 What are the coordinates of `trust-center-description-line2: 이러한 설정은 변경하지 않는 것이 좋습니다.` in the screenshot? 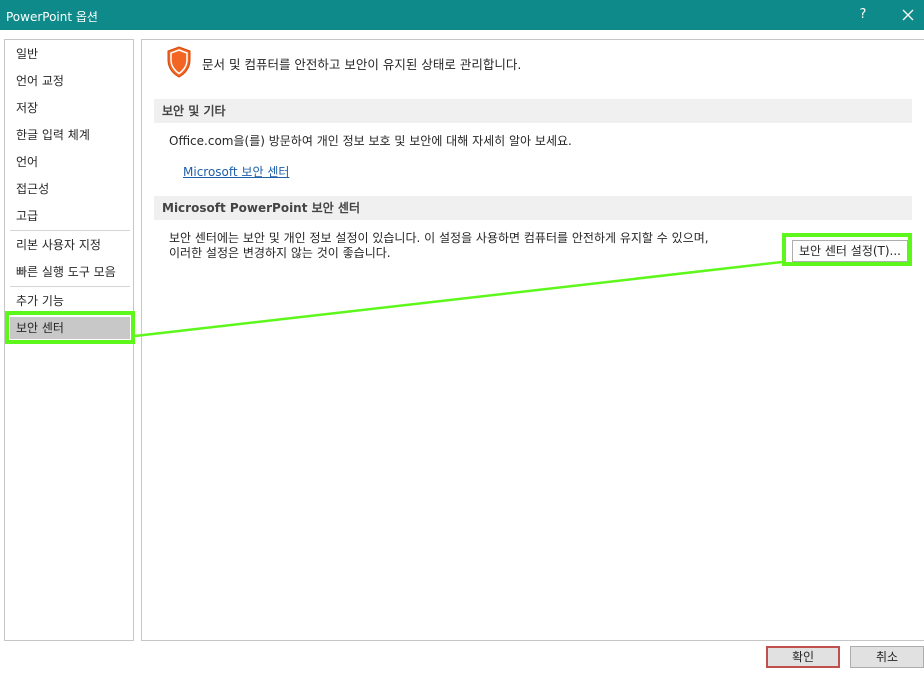 It's located at (280, 253).